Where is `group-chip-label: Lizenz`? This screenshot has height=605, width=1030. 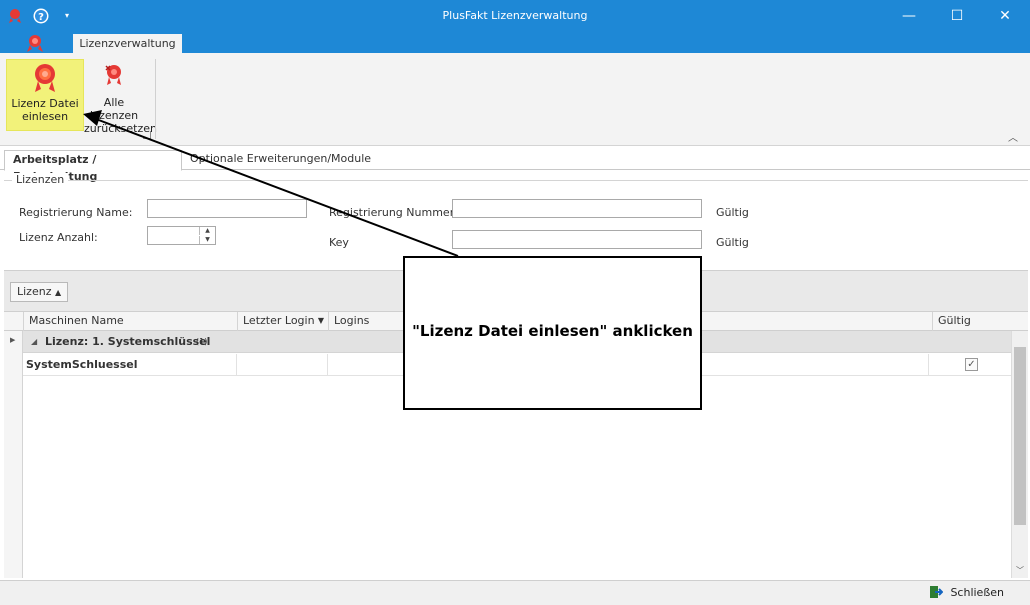 group-chip-label: Lizenz is located at coordinates (34, 291).